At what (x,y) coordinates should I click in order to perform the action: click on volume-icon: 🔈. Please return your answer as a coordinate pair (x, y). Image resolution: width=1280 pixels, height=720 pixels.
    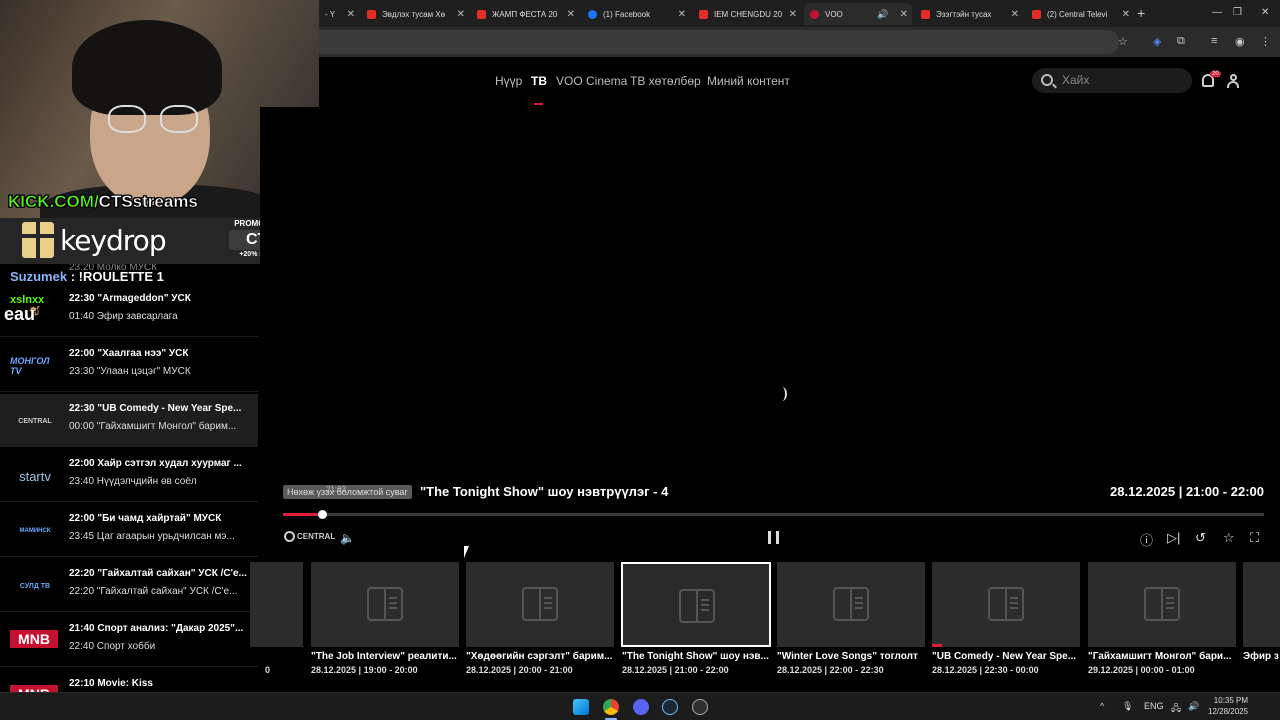
    Looking at the image, I should click on (347, 538).